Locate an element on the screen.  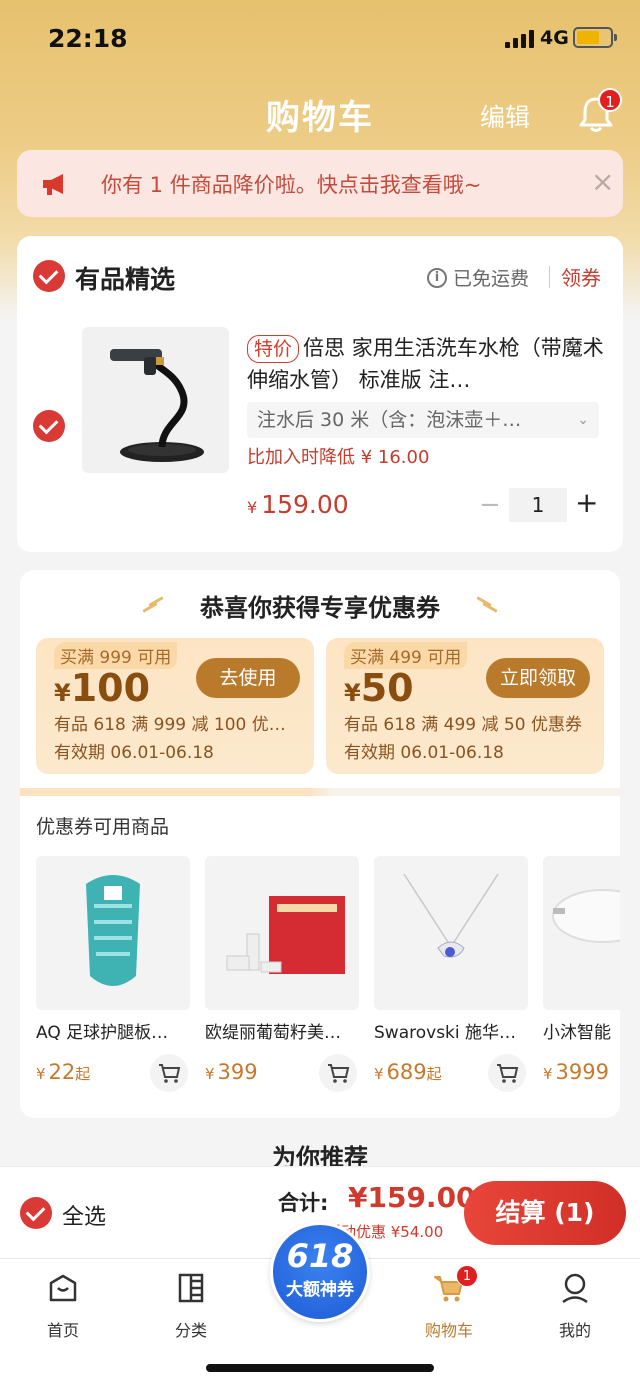
smart-toilet-seat-image is located at coordinates (586, 916).